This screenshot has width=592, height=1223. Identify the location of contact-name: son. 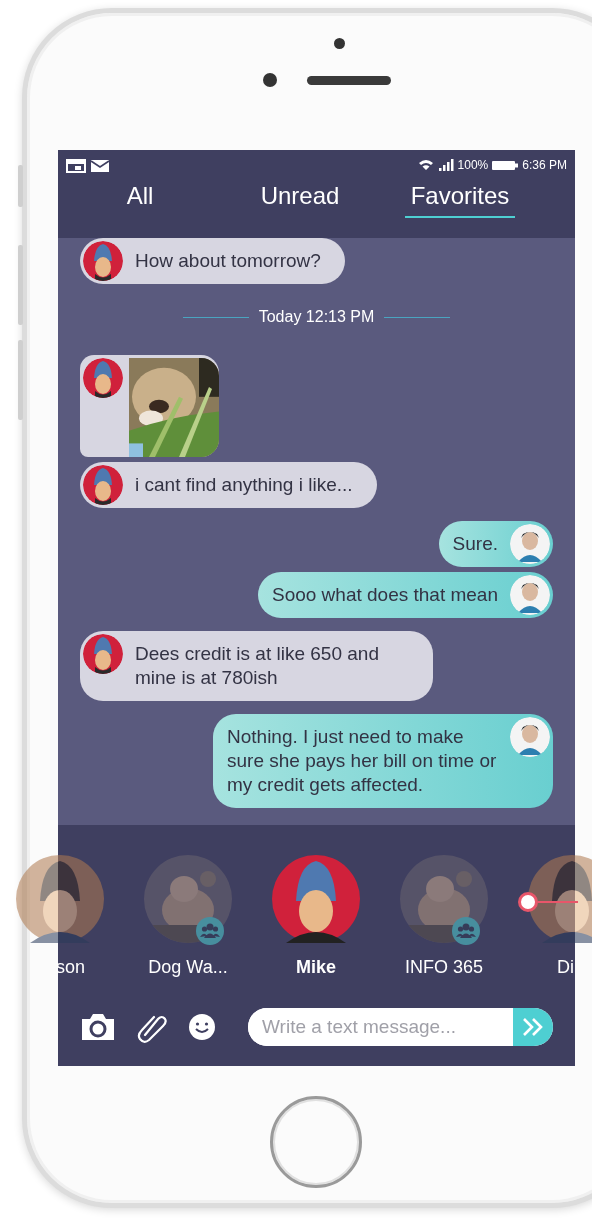
(70, 967).